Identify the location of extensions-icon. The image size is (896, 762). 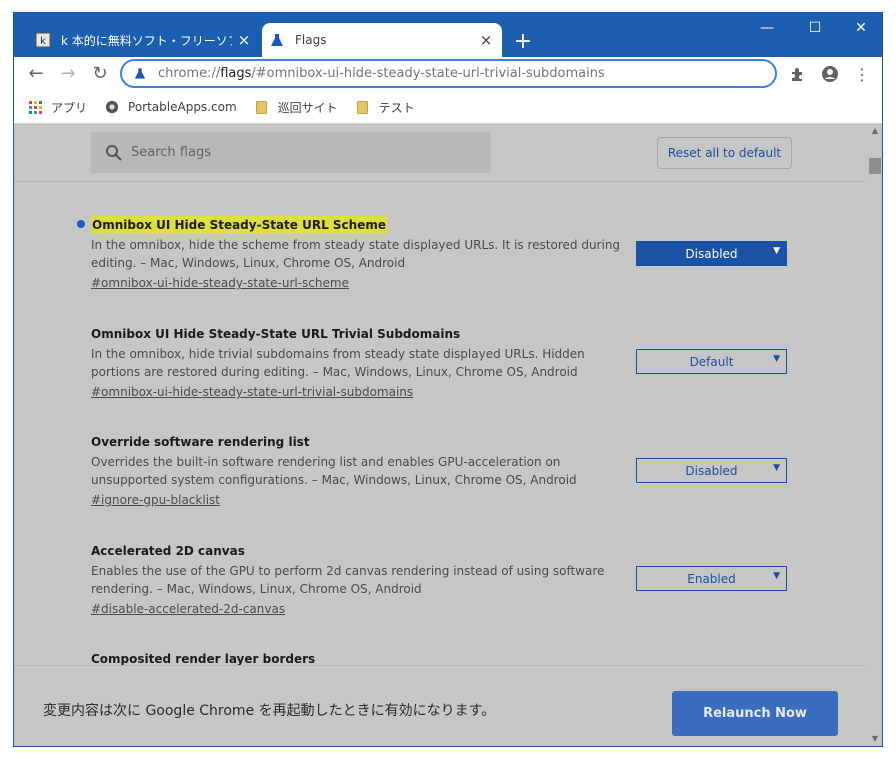
(798, 74).